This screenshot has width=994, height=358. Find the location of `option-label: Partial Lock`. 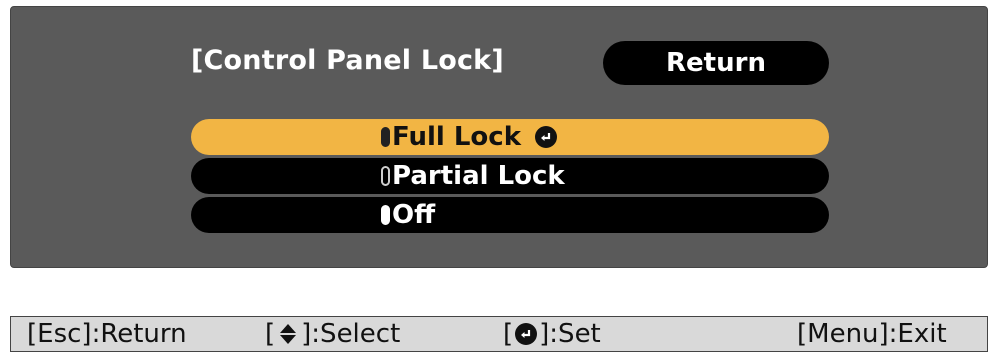

option-label: Partial Lock is located at coordinates (478, 176).